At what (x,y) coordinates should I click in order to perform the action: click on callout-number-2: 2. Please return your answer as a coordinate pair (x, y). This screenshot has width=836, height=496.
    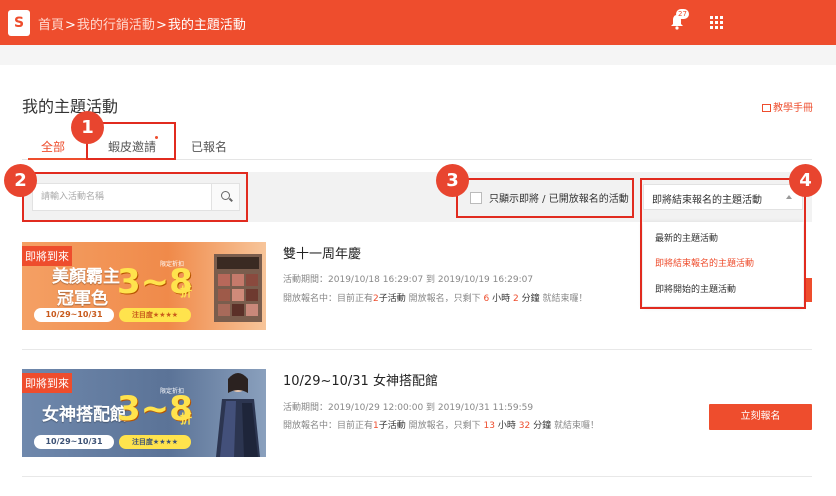
    Looking at the image, I should click on (20, 180).